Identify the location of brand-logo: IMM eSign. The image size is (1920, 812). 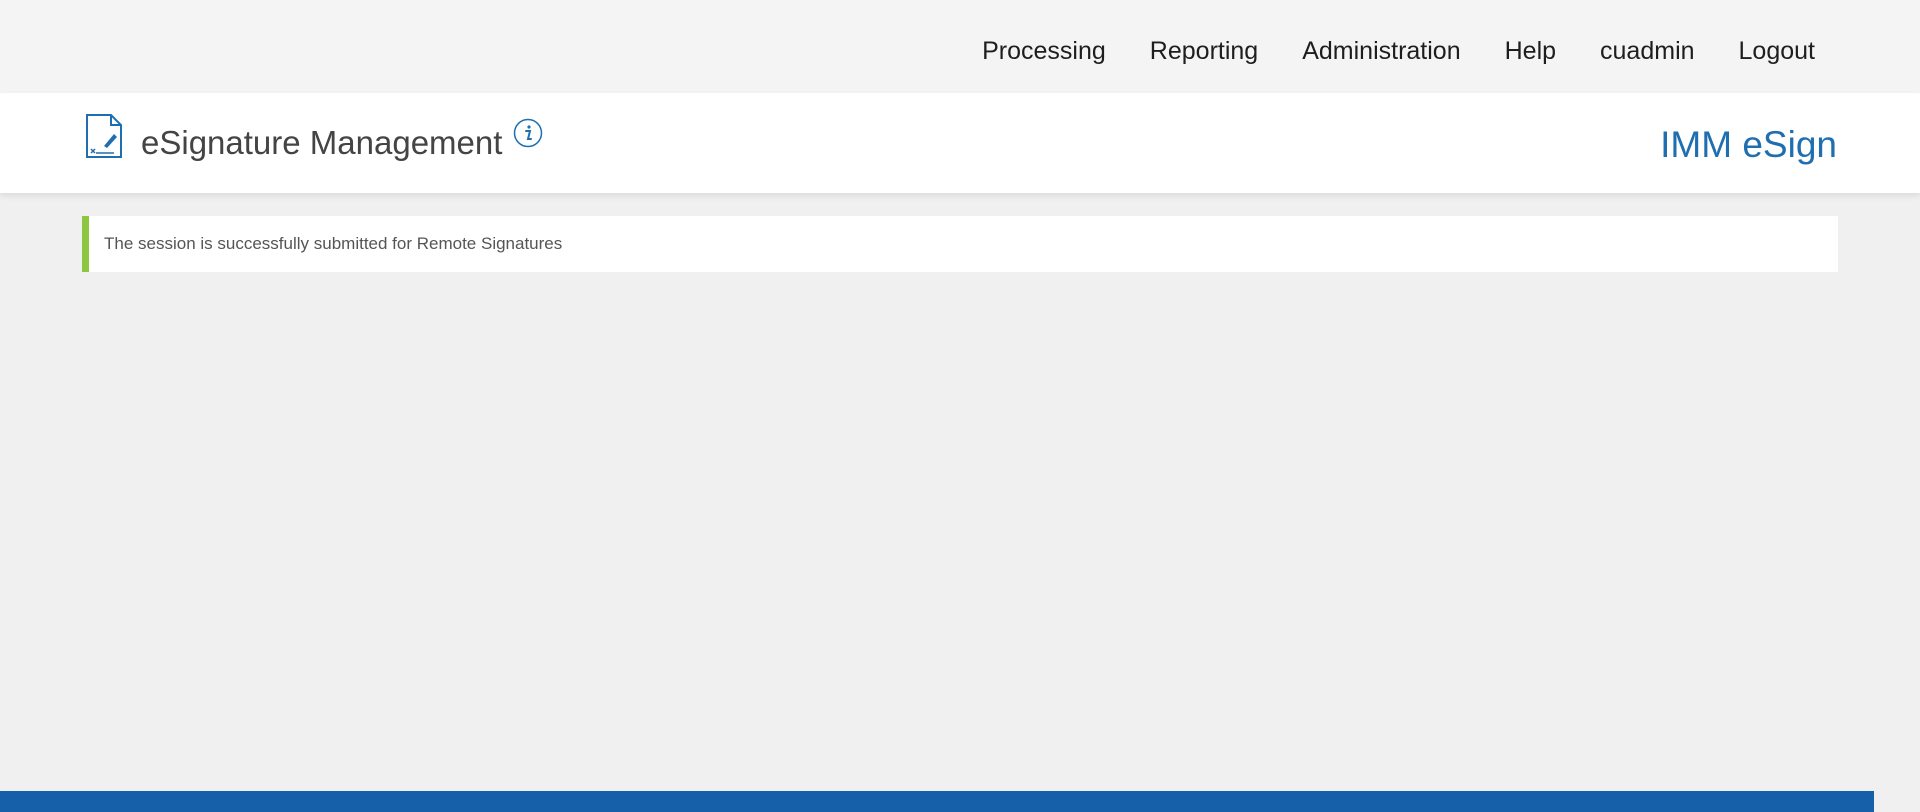
(1748, 144).